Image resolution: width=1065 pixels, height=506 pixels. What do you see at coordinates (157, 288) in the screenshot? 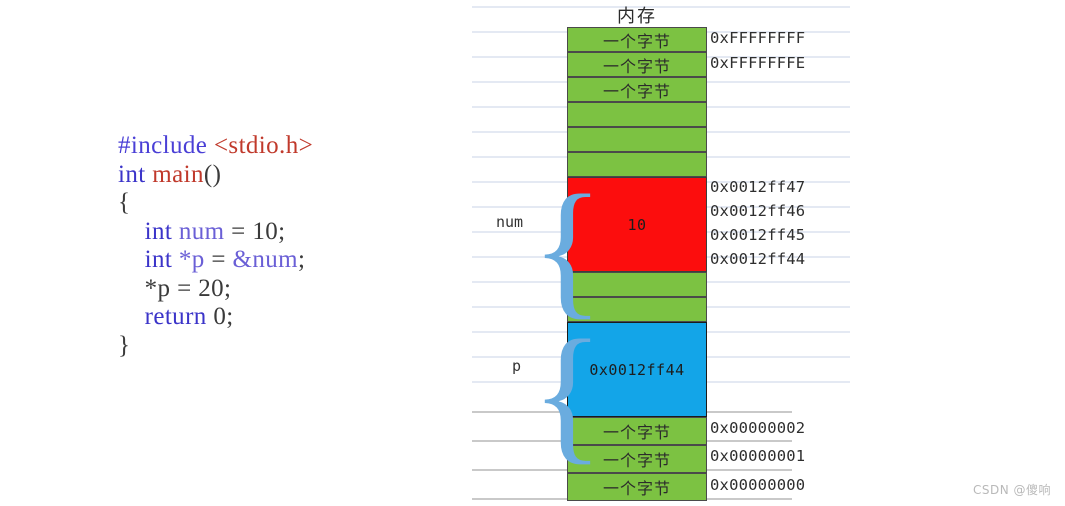
I see `code-token-pl: *p` at bounding box center [157, 288].